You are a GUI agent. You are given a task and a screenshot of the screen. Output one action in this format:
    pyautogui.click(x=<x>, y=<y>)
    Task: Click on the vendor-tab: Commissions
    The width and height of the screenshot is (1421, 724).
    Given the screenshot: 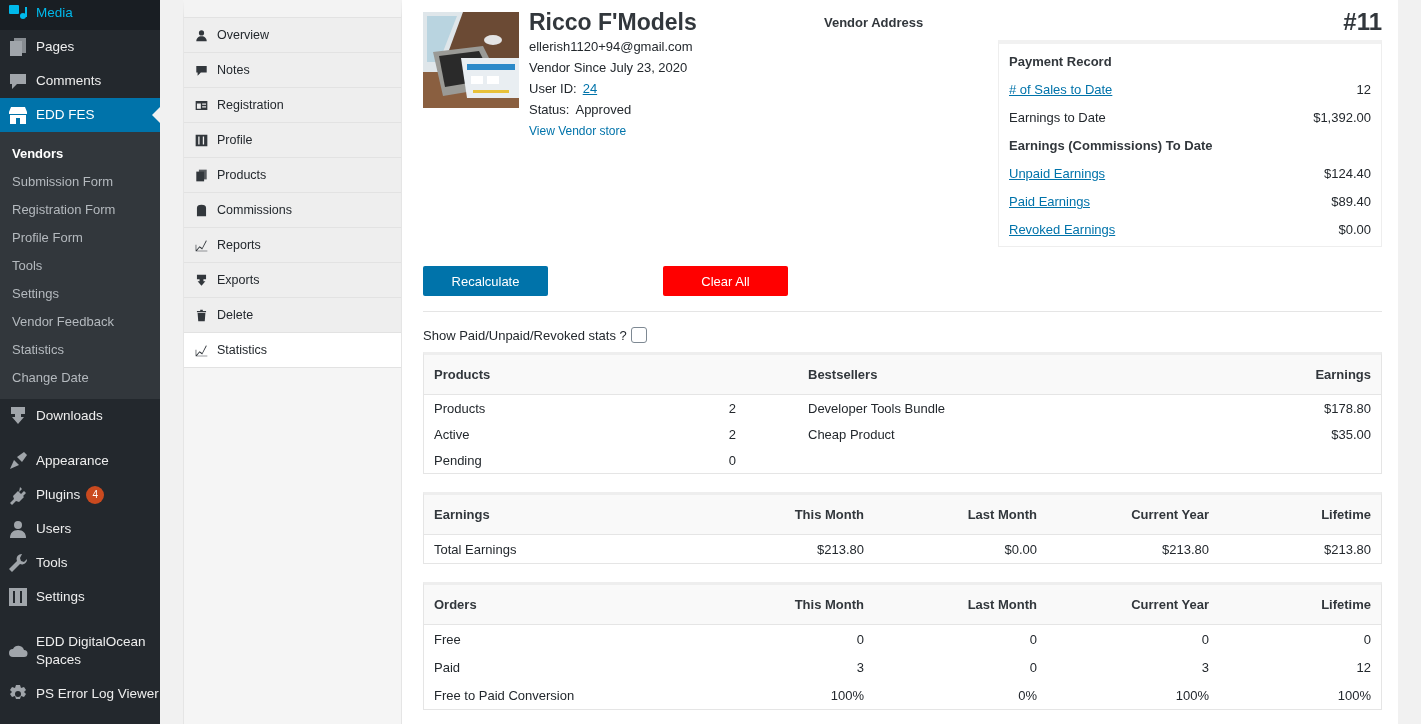 What is the action you would take?
    pyautogui.click(x=292, y=210)
    